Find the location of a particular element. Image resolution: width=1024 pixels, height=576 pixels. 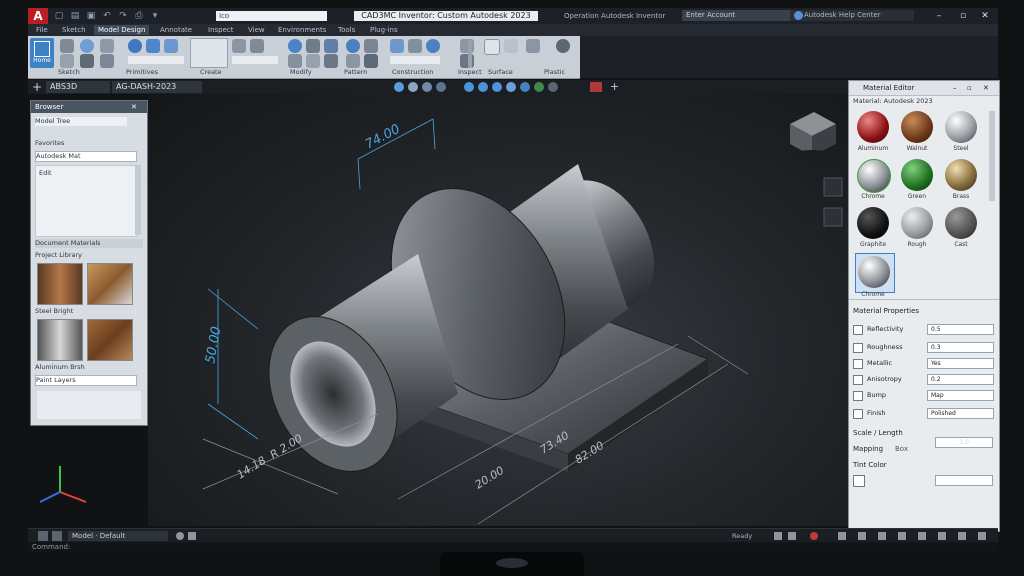

tint-color-field is located at coordinates (964, 480).